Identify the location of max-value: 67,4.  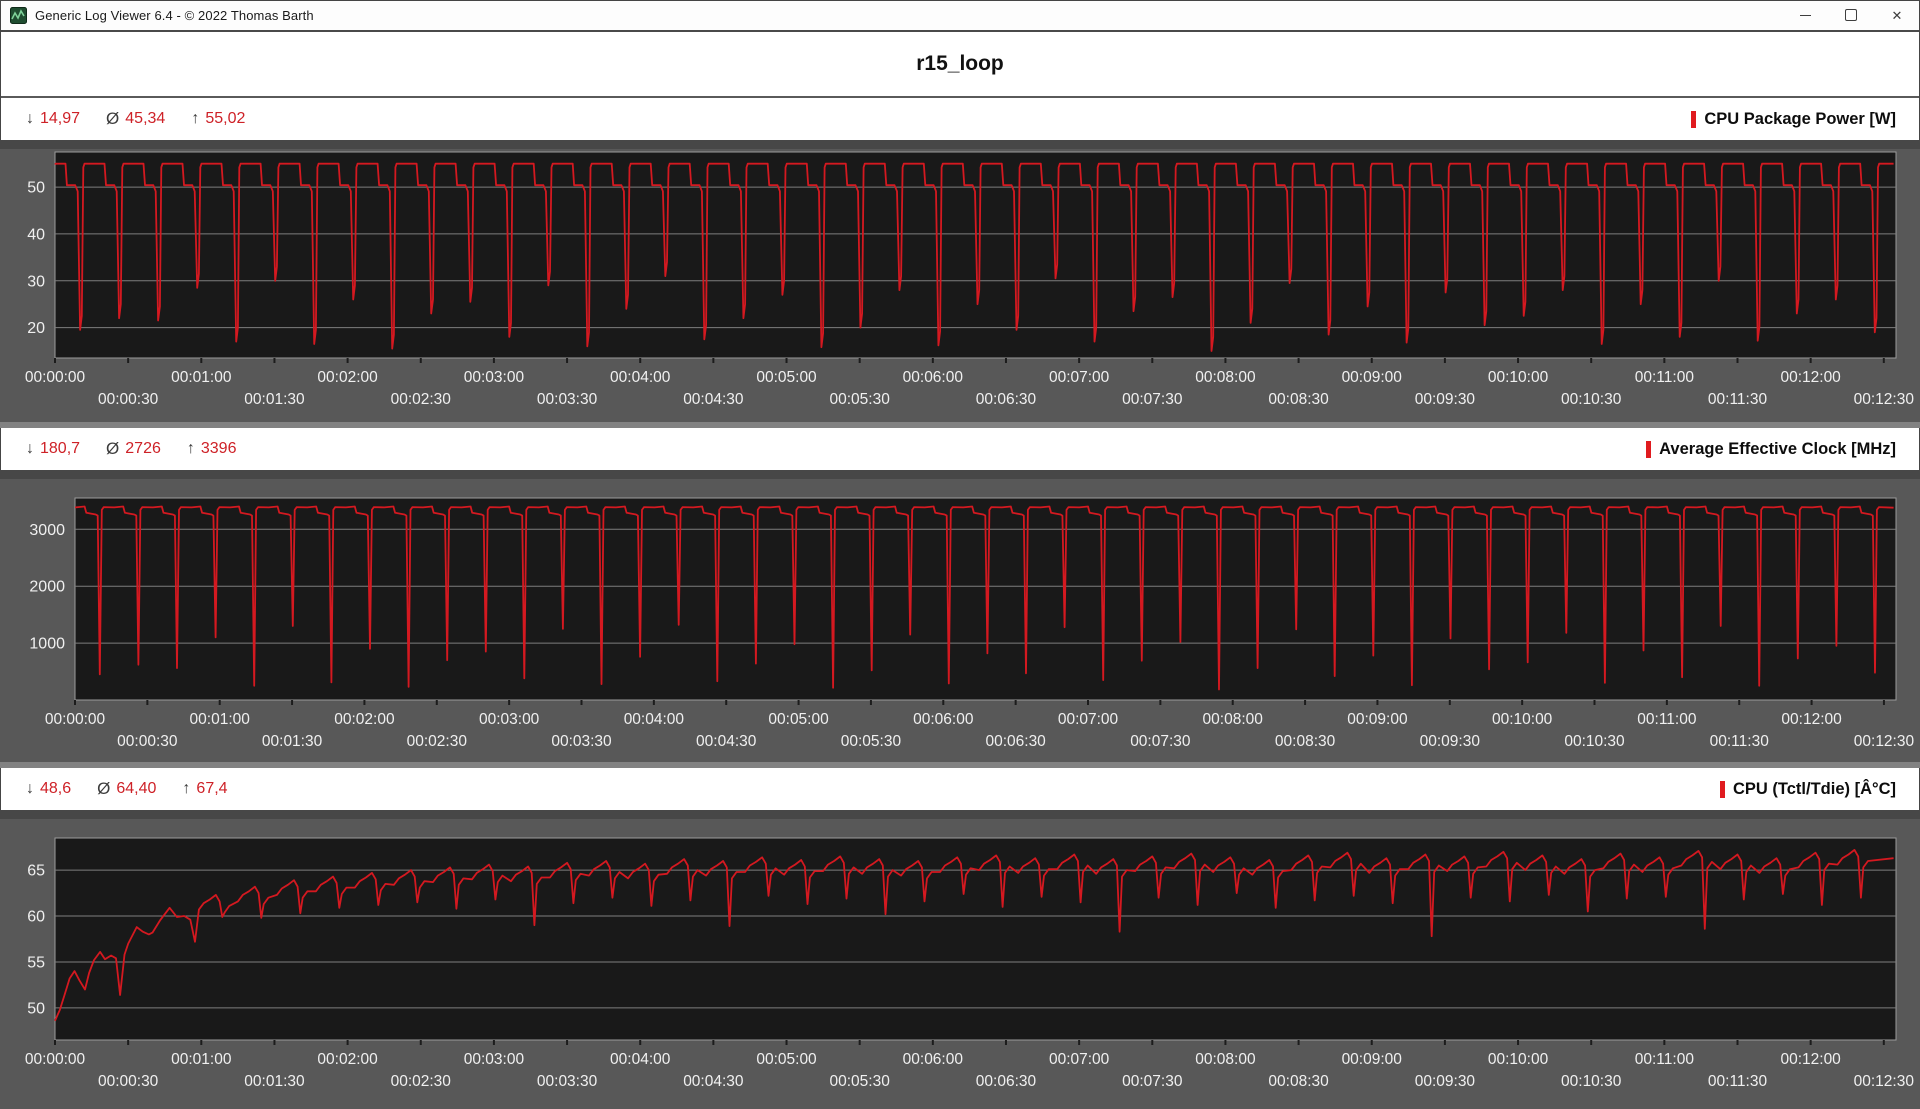
(212, 788).